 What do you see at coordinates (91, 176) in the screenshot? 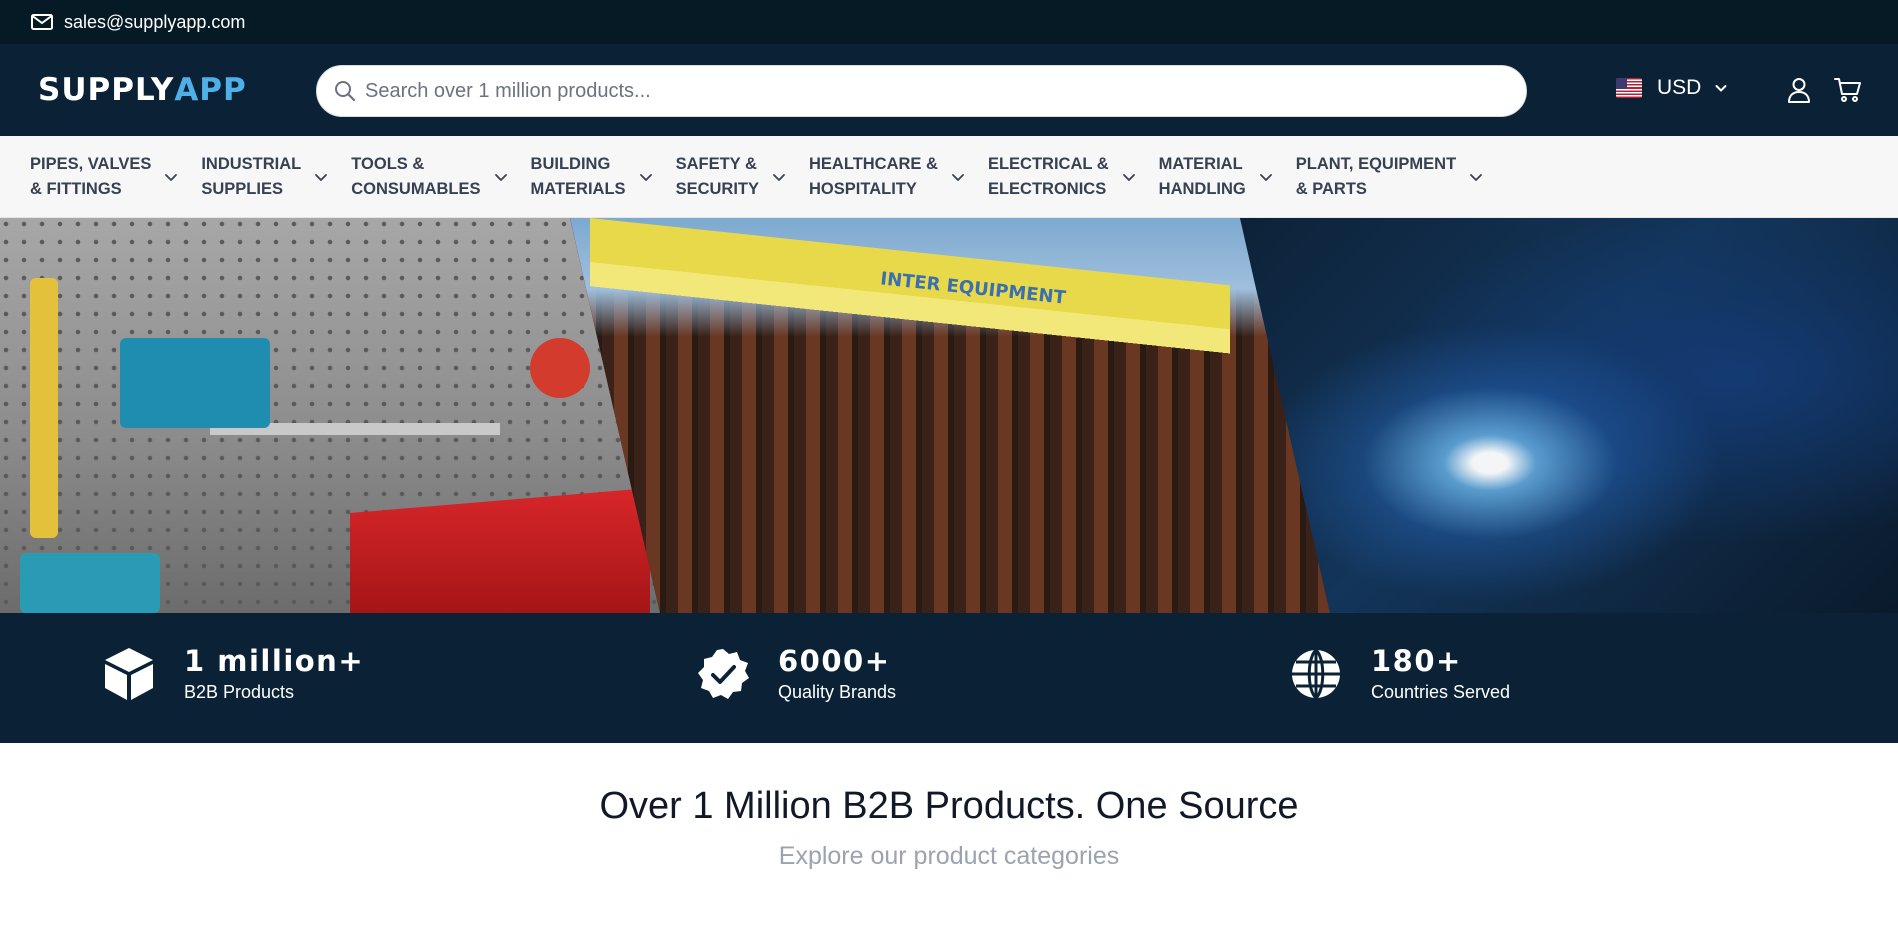
I see `nav-item-label: PIPES, VALVES & FITTINGS` at bounding box center [91, 176].